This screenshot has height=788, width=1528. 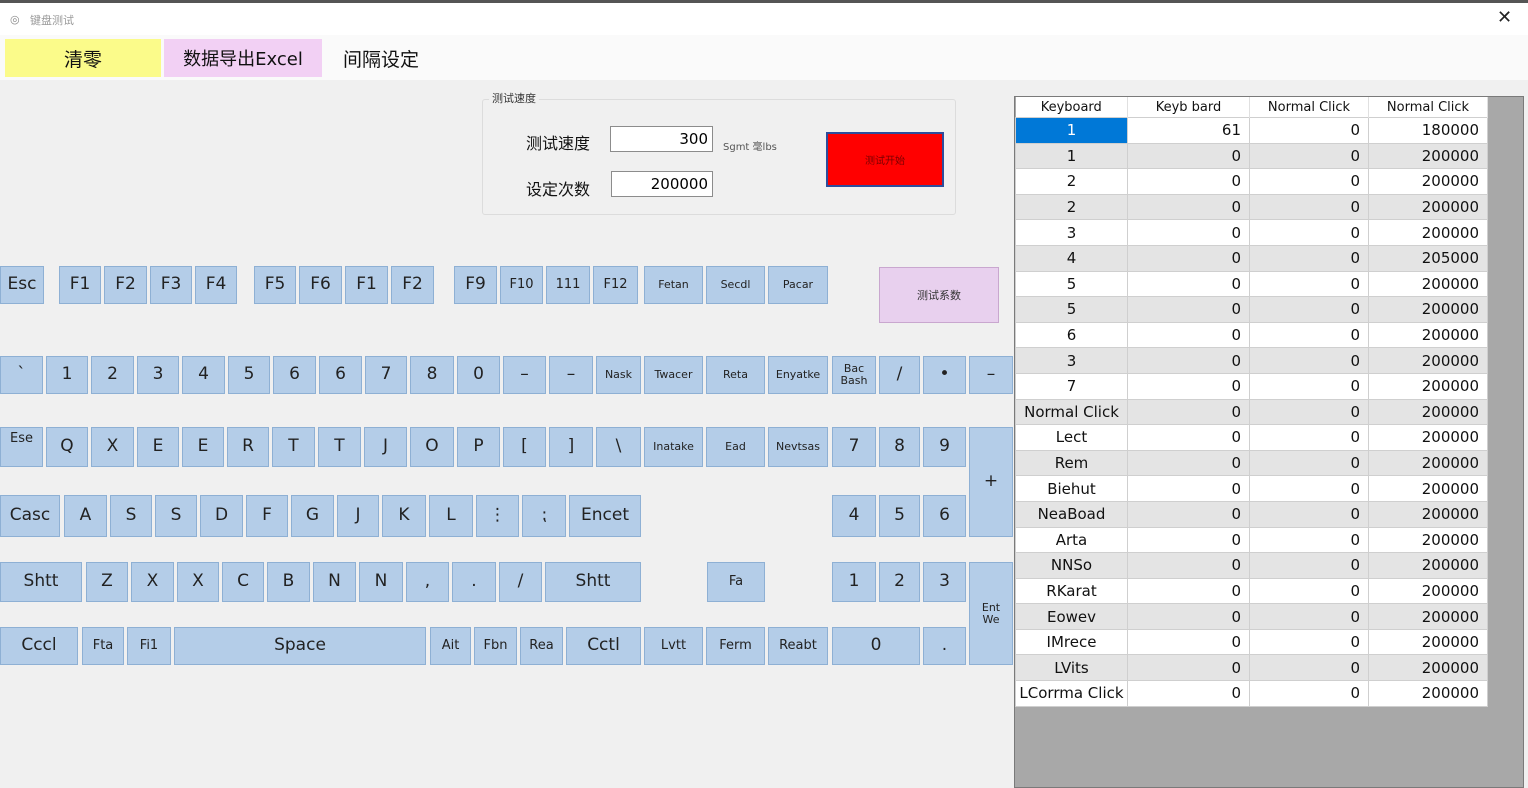 What do you see at coordinates (798, 375) in the screenshot?
I see `key-page-up: Enyatke` at bounding box center [798, 375].